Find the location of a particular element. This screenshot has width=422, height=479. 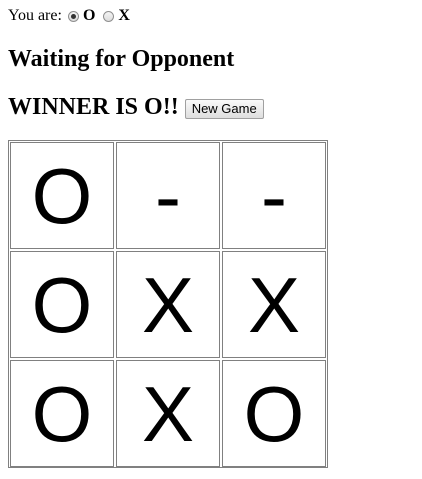

player-selector: You are: O X is located at coordinates (73, 16).